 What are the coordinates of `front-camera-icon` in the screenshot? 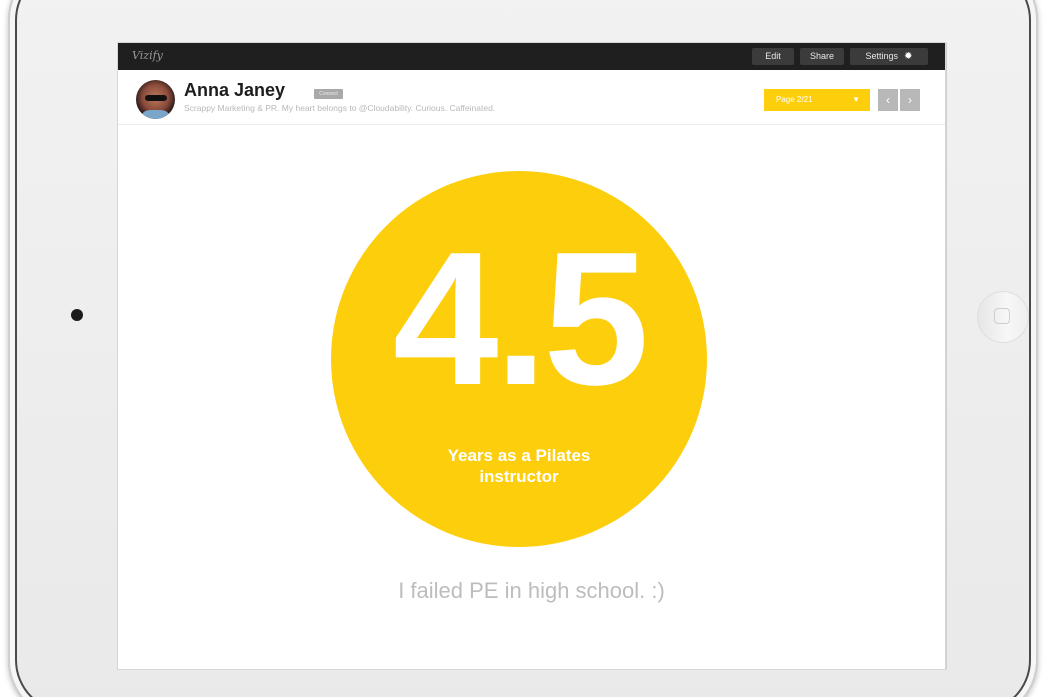 It's located at (77, 315).